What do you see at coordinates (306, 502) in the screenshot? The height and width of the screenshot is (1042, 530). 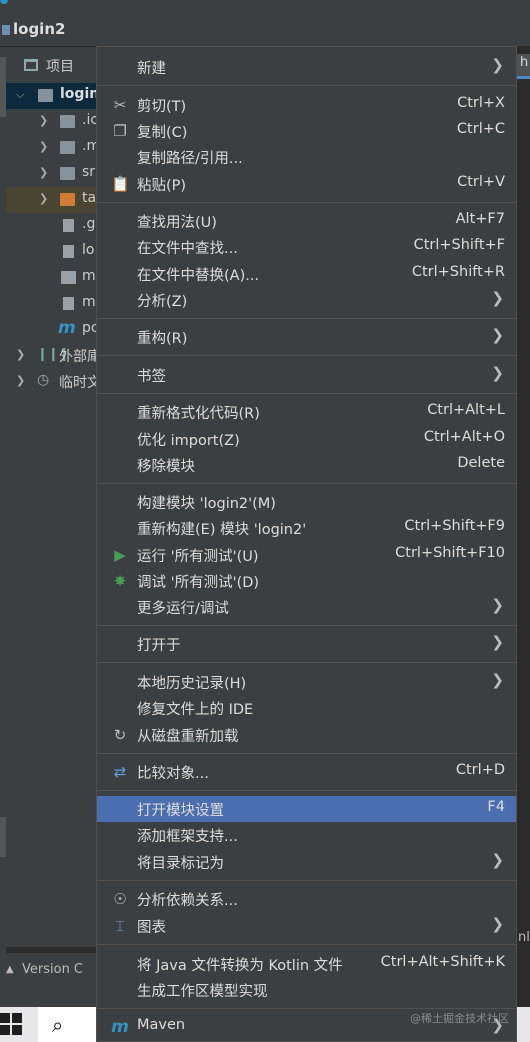 I see `menu-item-build-module: 构建模块 'login2'(M)` at bounding box center [306, 502].